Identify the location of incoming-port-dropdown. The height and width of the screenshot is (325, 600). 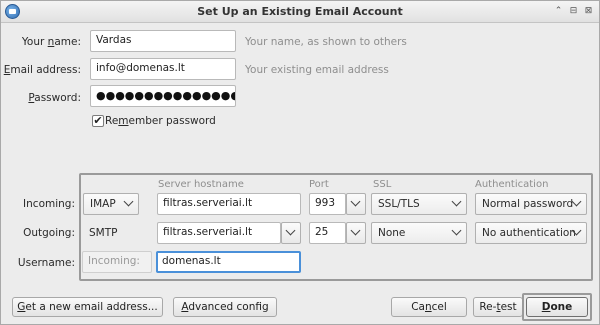
(356, 204).